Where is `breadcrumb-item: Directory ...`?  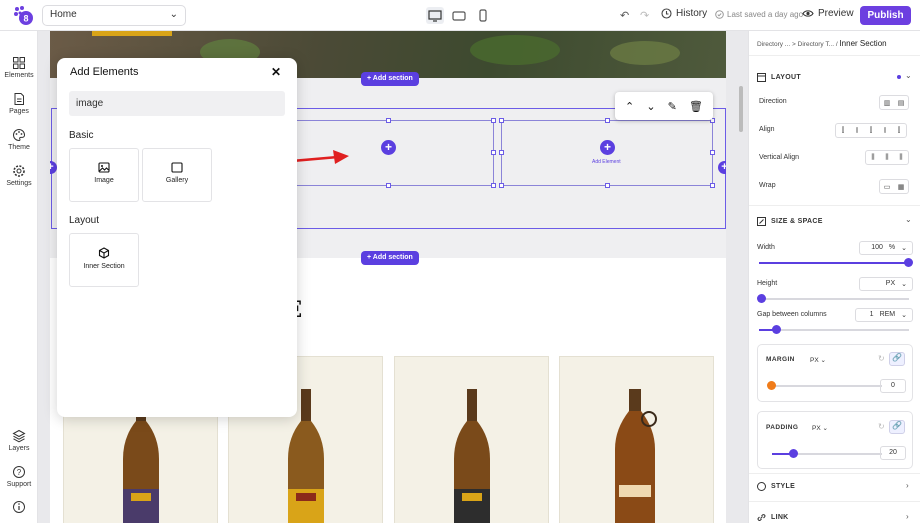 breadcrumb-item: Directory ... is located at coordinates (773, 44).